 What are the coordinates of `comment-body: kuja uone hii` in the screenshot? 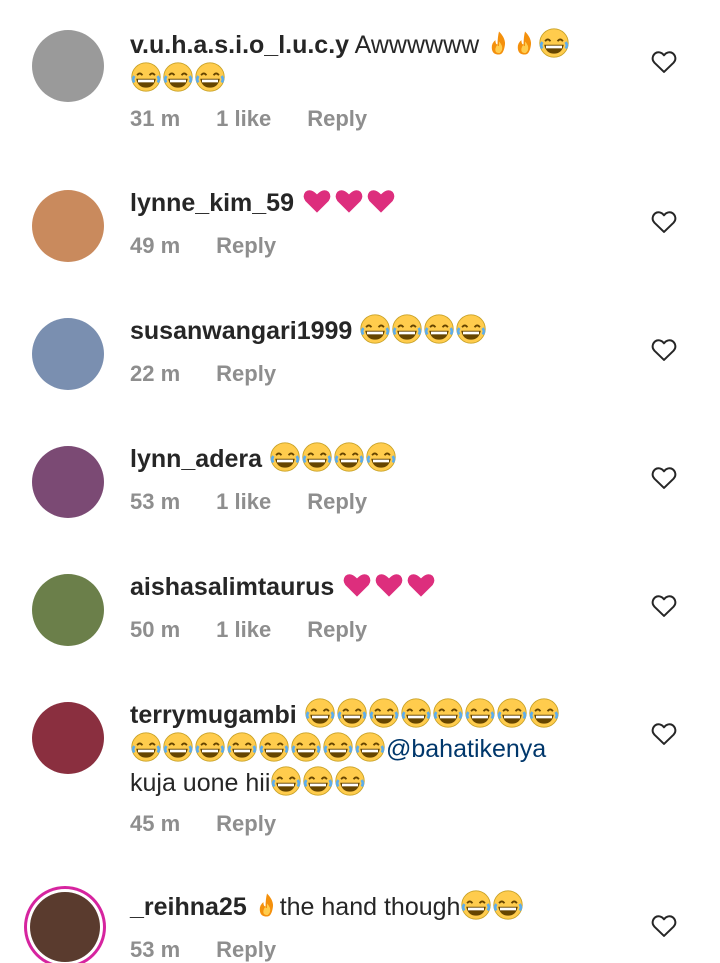 It's located at (200, 783).